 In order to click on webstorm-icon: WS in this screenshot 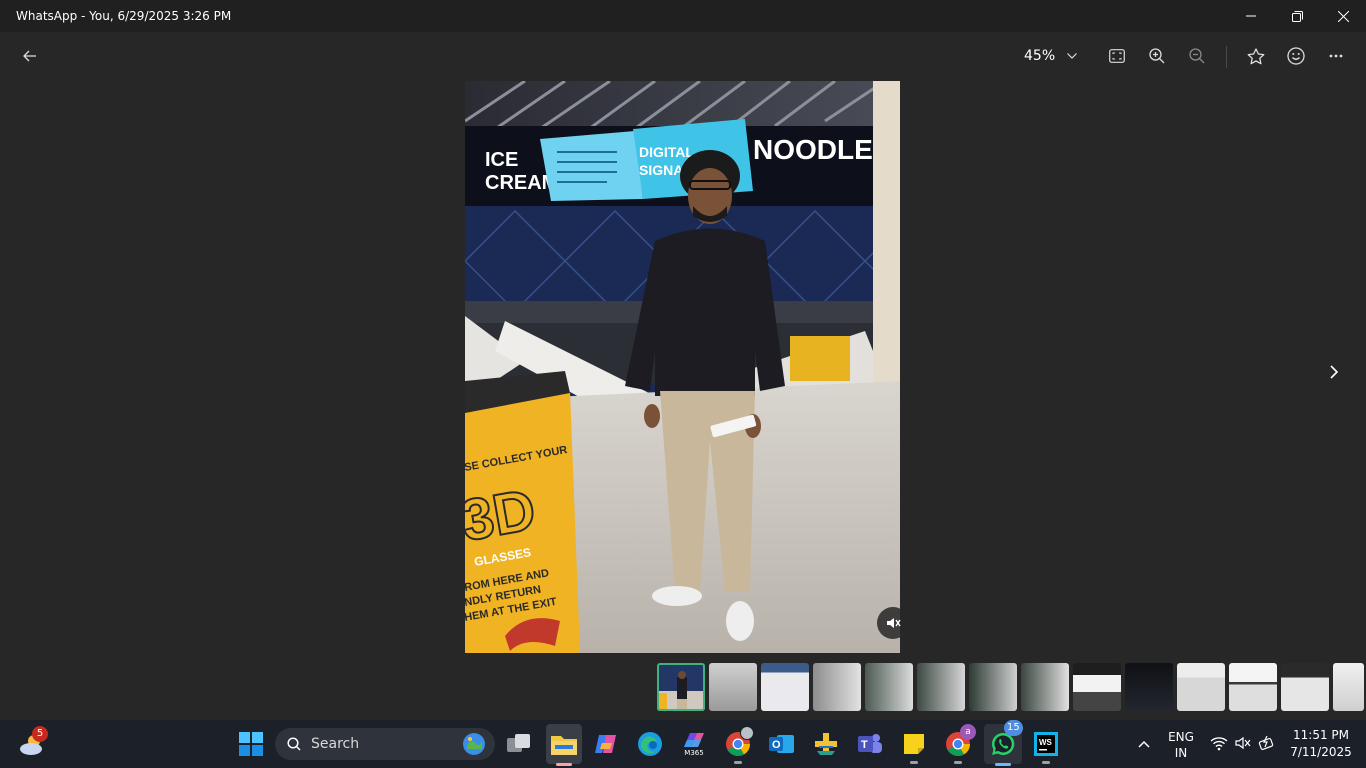, I will do `click(1046, 744)`.